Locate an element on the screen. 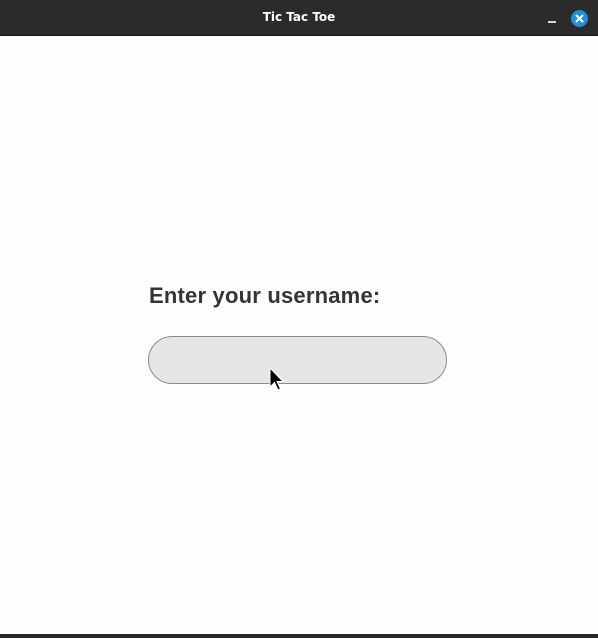  close-button is located at coordinates (579, 18).